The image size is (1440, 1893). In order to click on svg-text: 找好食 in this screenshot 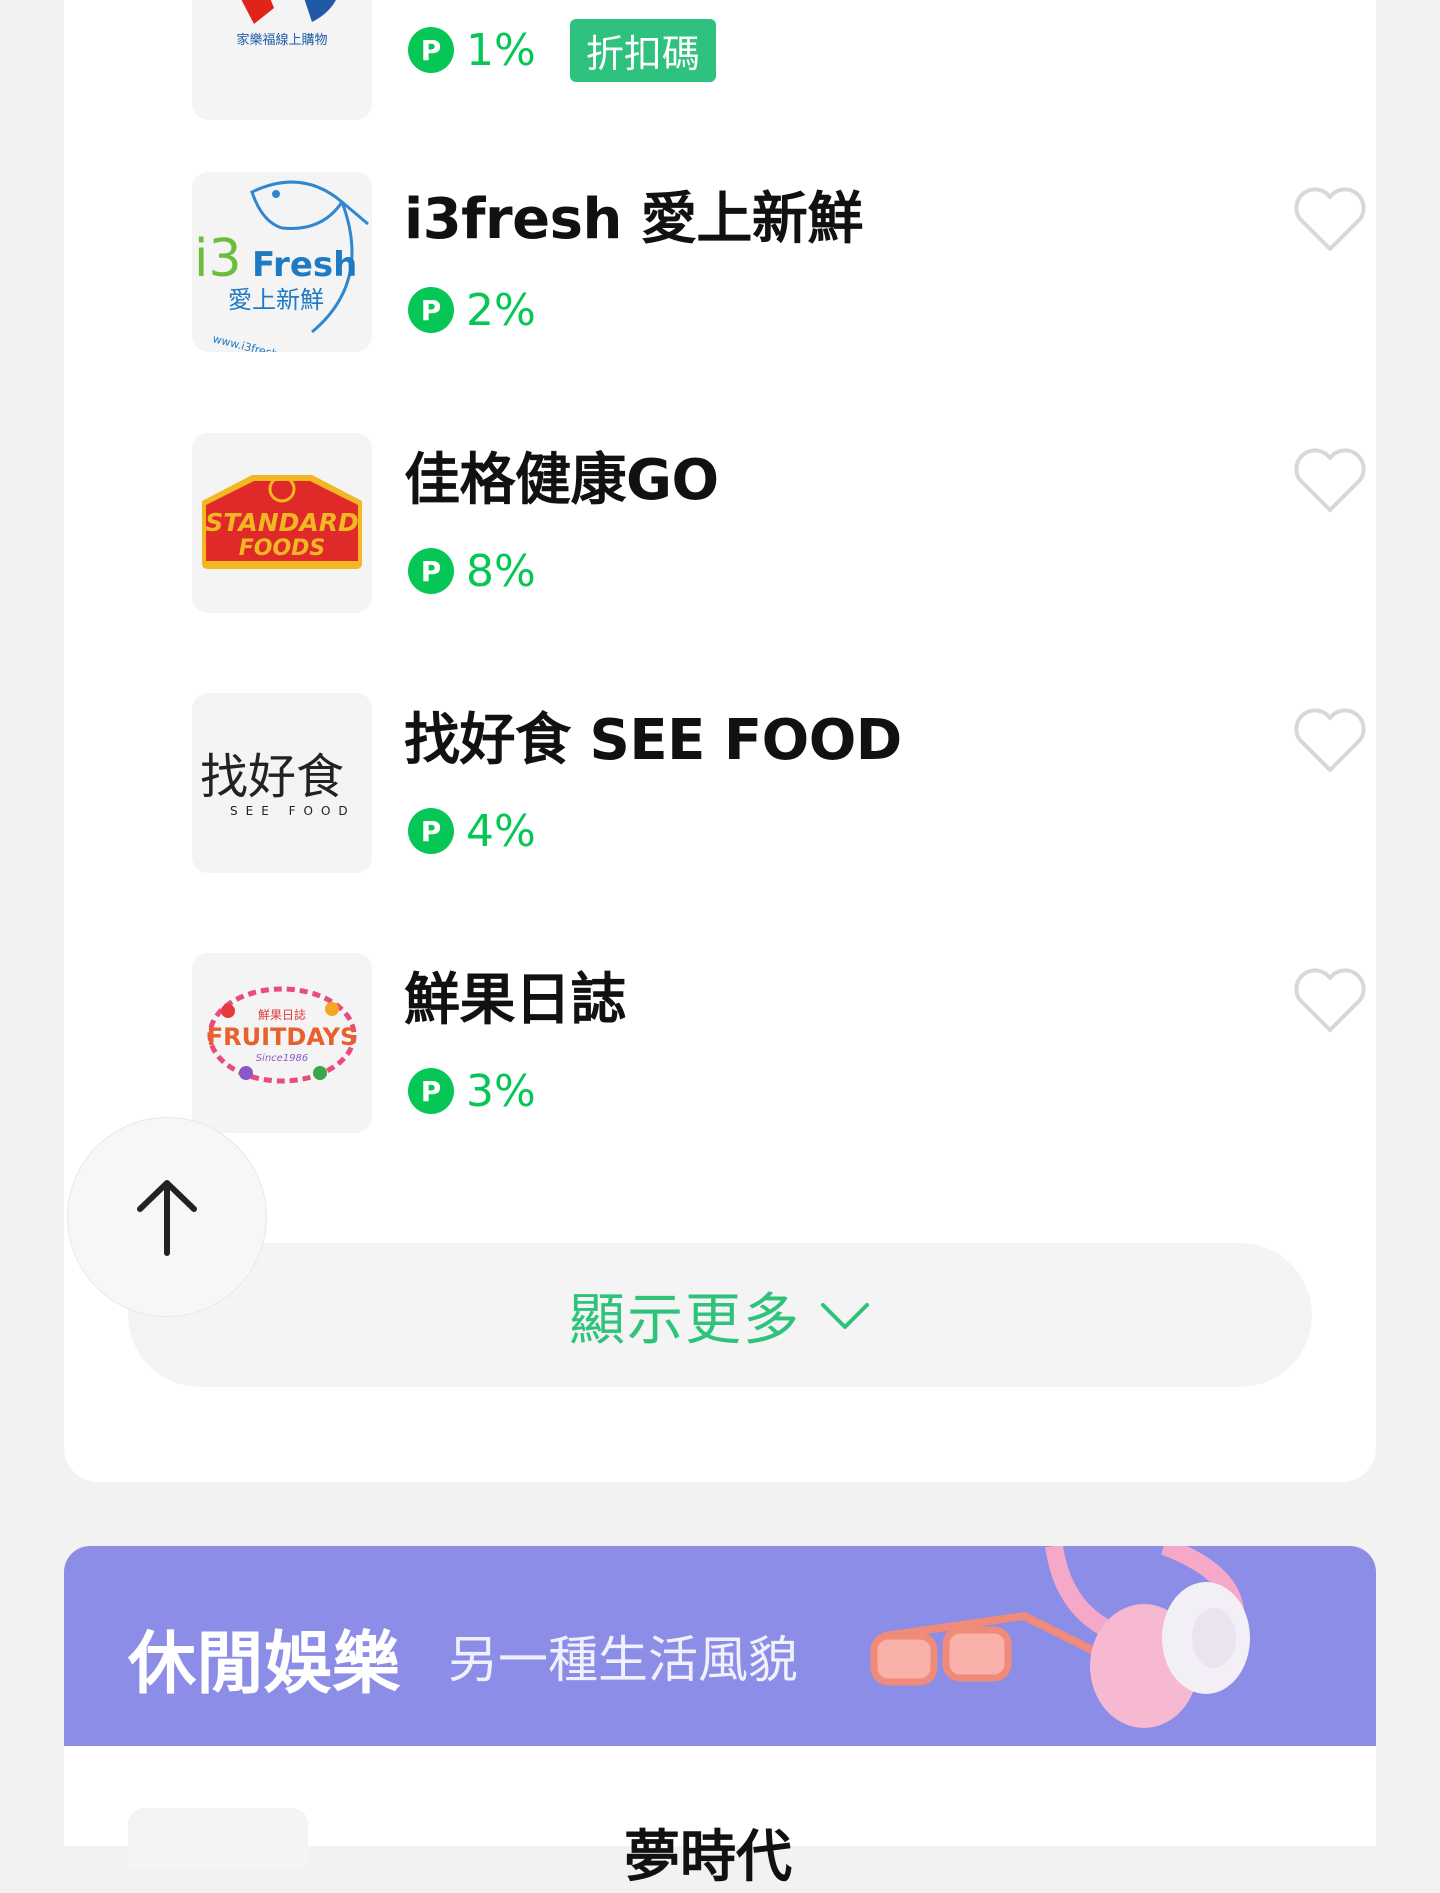, I will do `click(272, 777)`.